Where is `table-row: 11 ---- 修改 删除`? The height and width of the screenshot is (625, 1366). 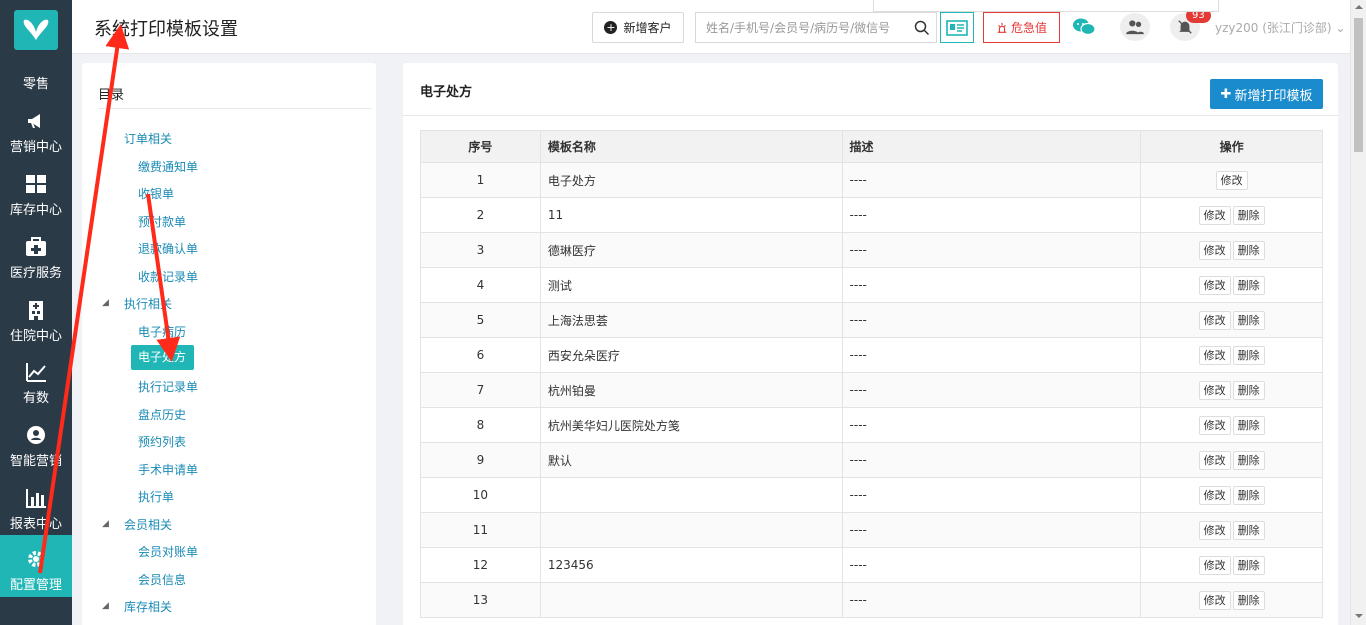
table-row: 11 ---- 修改 删除 is located at coordinates (871, 530).